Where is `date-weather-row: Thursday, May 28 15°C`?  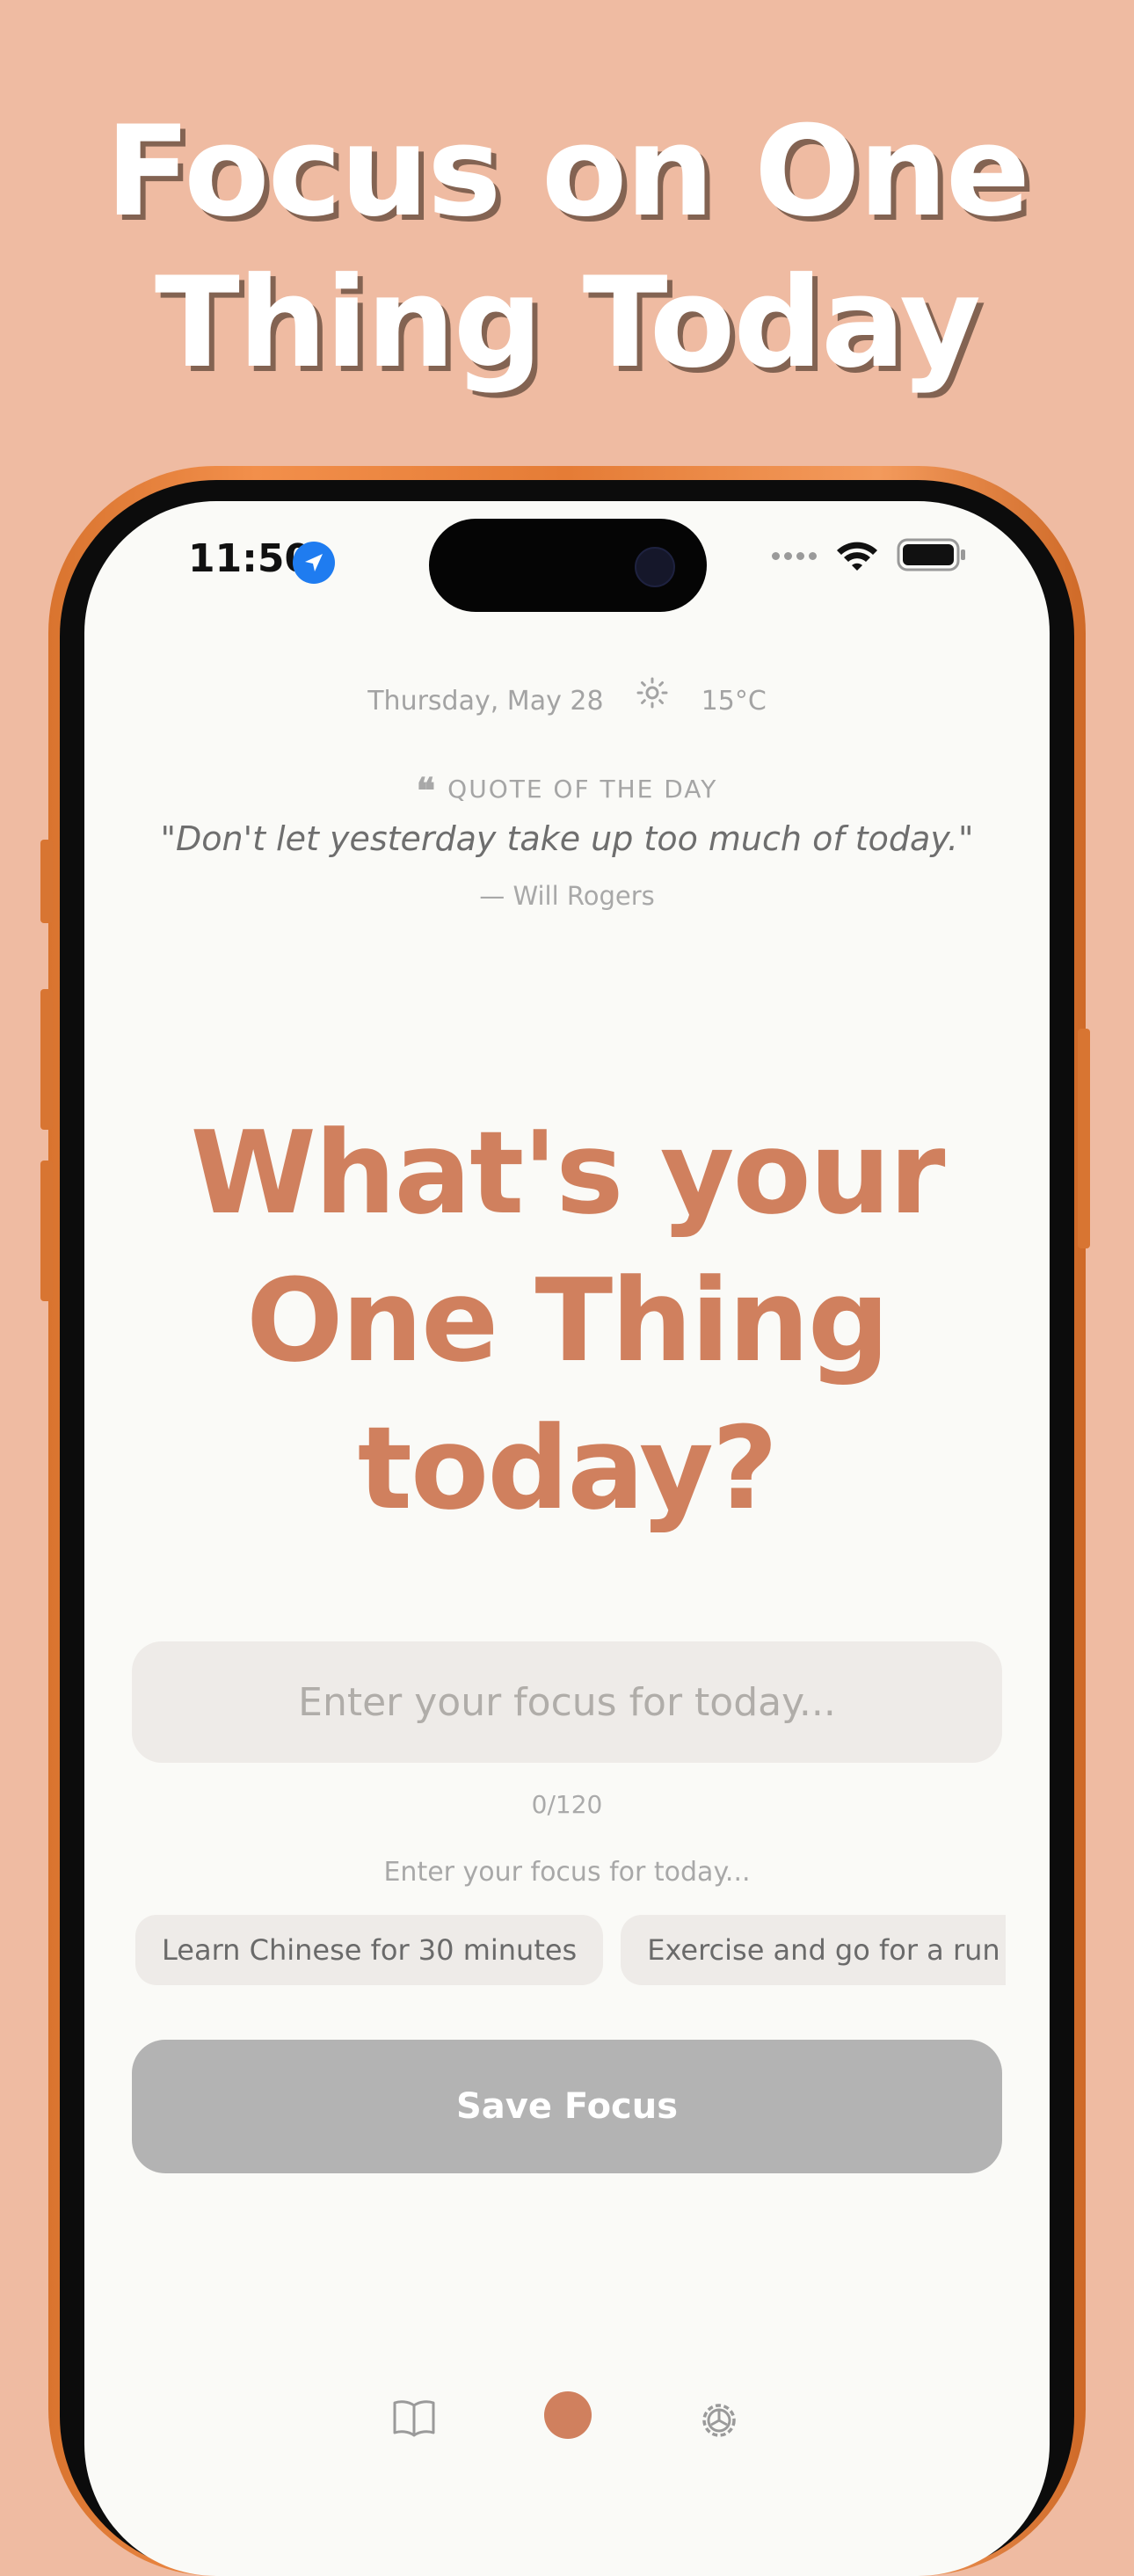
date-weather-row: Thursday, May 28 15°C is located at coordinates (567, 697).